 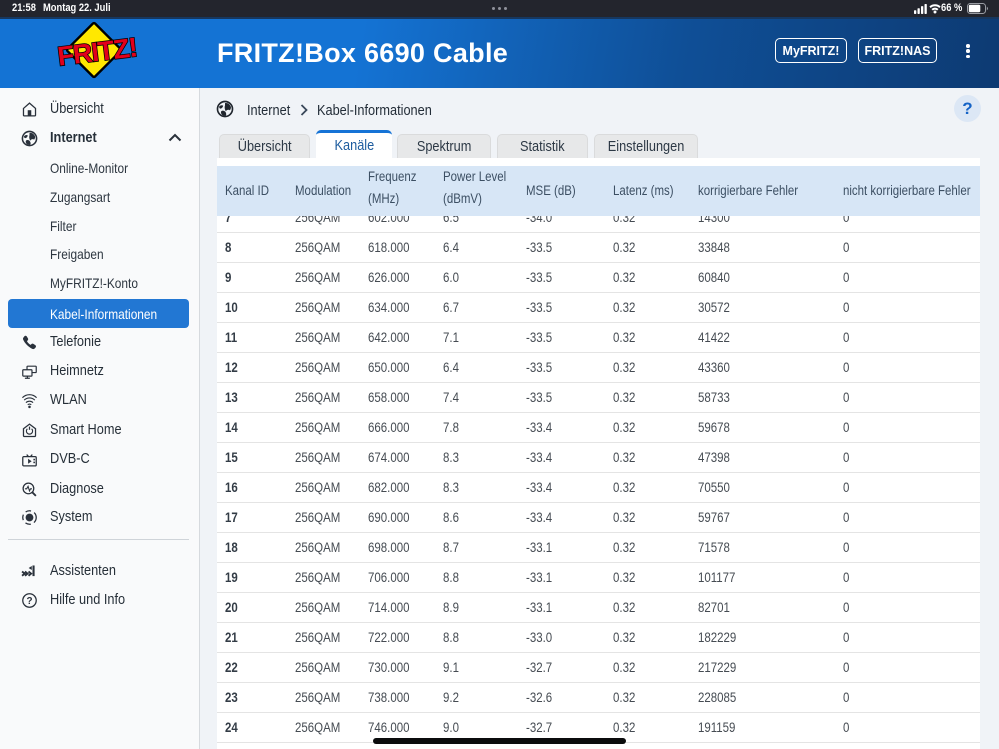 What do you see at coordinates (97, 51) in the screenshot?
I see `svg-text: FRITZ!` at bounding box center [97, 51].